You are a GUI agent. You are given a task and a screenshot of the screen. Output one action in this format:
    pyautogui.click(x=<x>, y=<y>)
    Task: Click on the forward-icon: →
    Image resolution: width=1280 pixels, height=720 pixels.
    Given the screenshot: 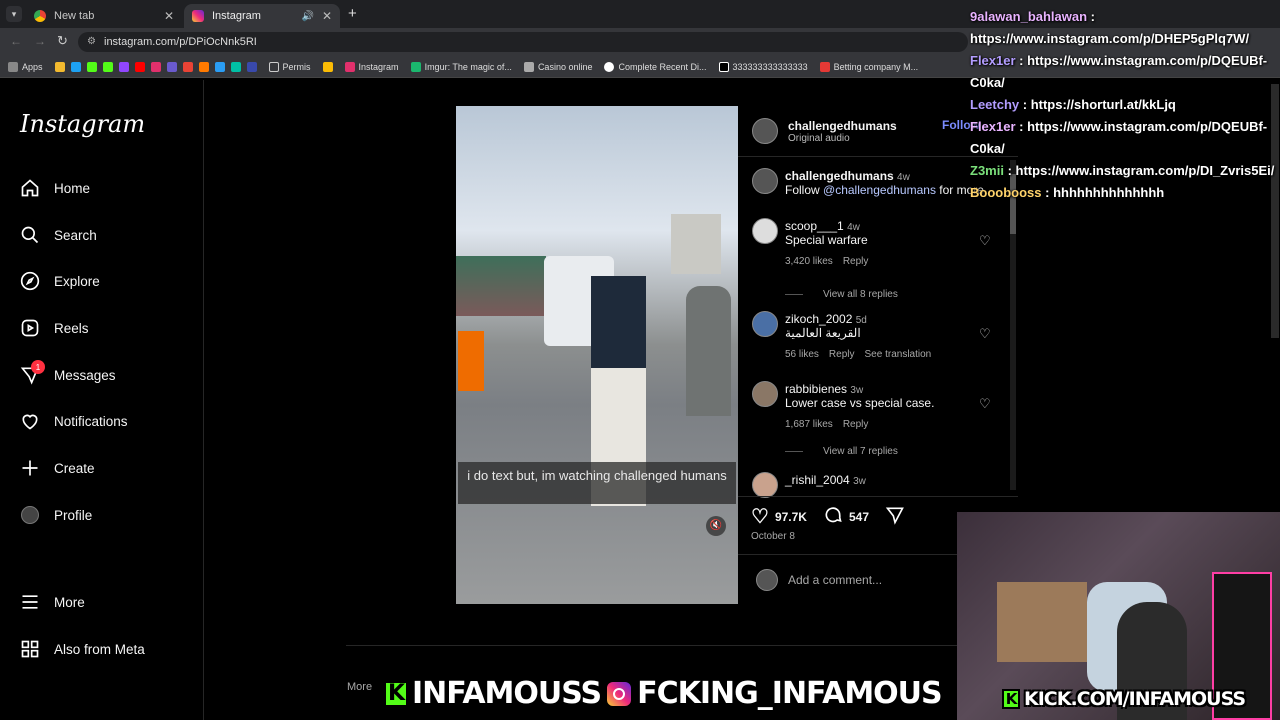 What is the action you would take?
    pyautogui.click(x=40, y=41)
    